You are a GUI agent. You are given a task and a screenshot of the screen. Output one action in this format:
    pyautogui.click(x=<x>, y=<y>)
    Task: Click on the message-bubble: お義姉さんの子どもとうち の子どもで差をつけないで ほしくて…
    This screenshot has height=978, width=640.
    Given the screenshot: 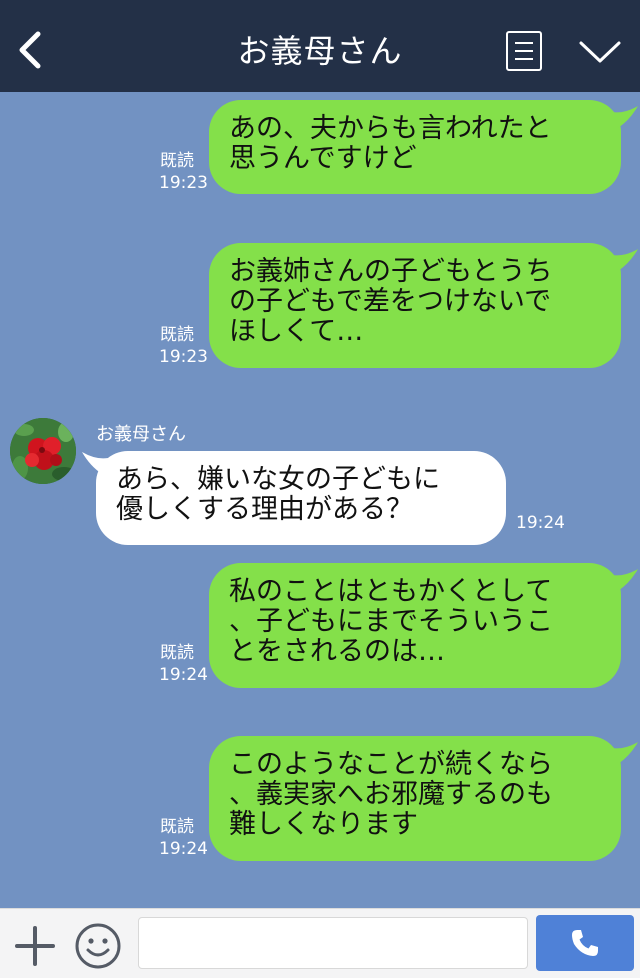 What is the action you would take?
    pyautogui.click(x=415, y=305)
    